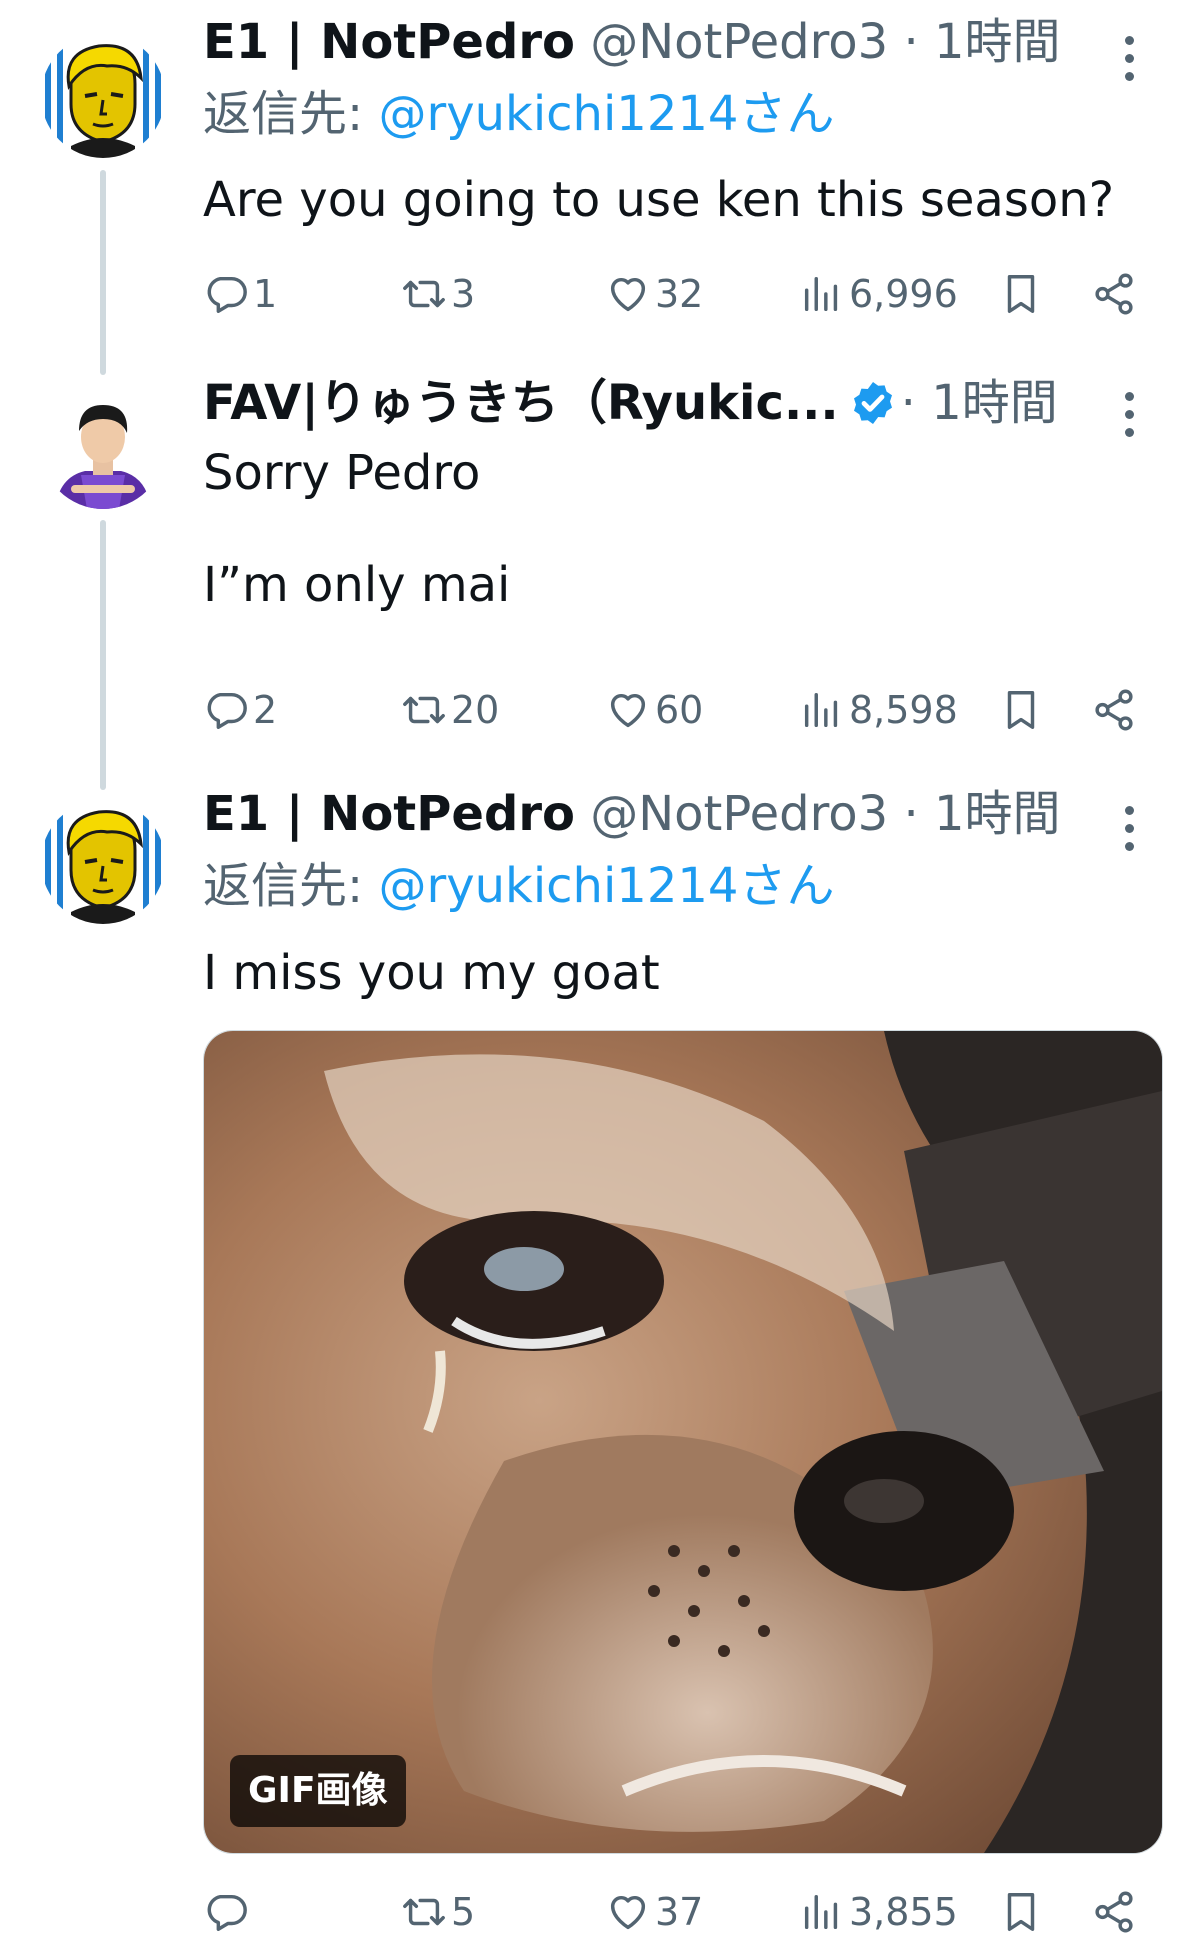 Image resolution: width=1200 pixels, height=1939 pixels. I want to click on tweet-header: FAV|りゅうきち（Ryukic... · 1時間, so click(630, 403).